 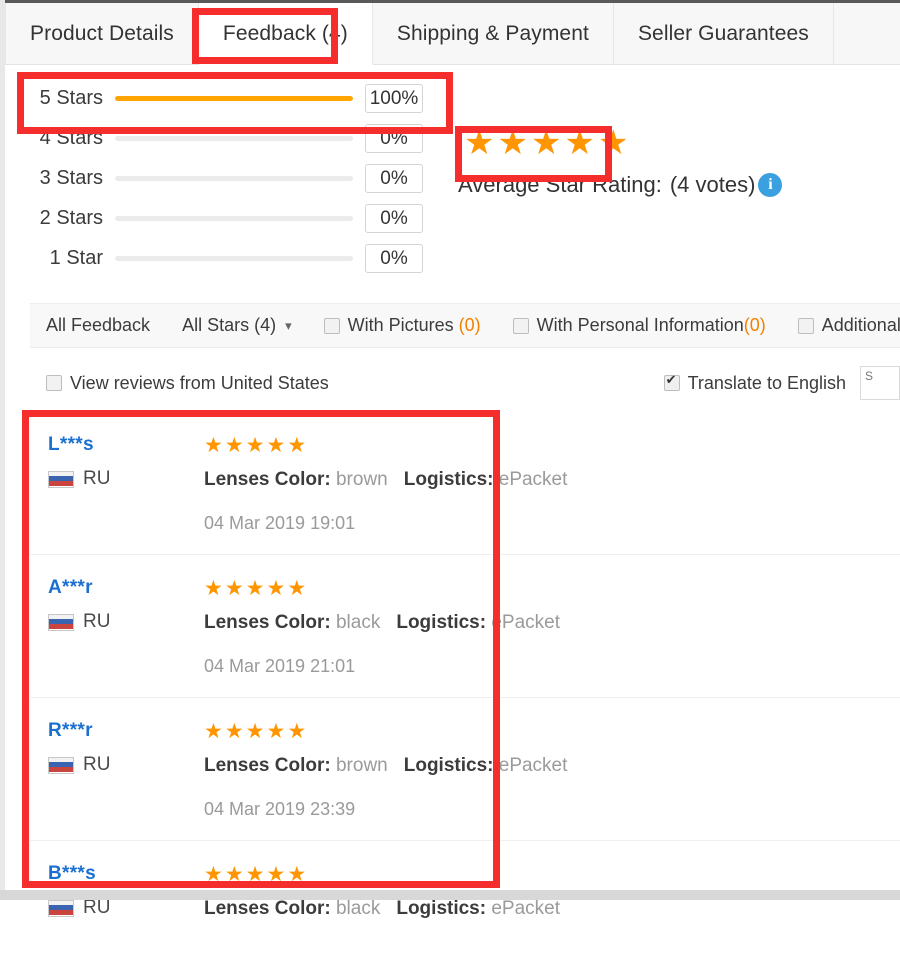 What do you see at coordinates (766, 382) in the screenshot?
I see `translate-label: Translate to English` at bounding box center [766, 382].